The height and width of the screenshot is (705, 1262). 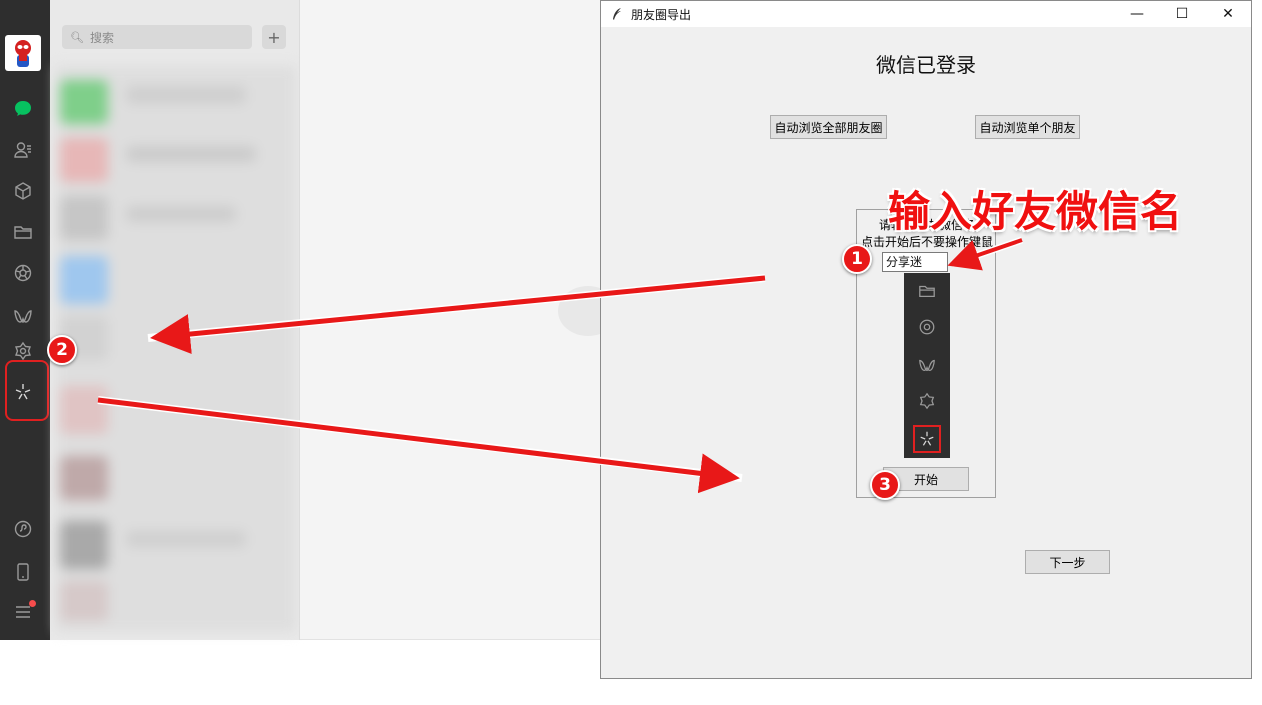 I want to click on avatar, so click(x=23, y=53).